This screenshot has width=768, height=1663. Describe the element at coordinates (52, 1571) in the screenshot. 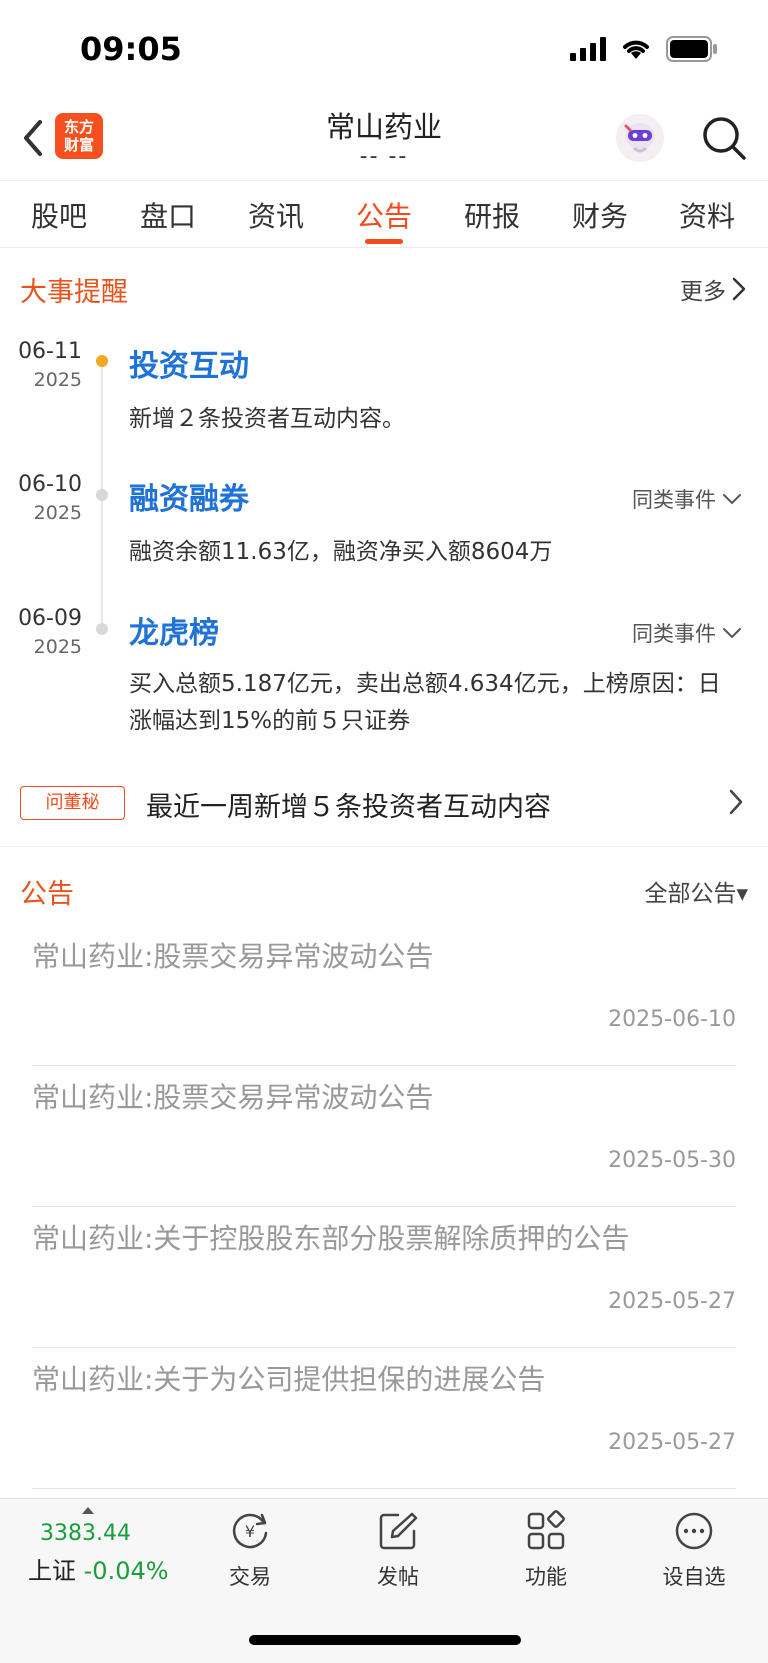

I see `index-name: 上证` at that location.